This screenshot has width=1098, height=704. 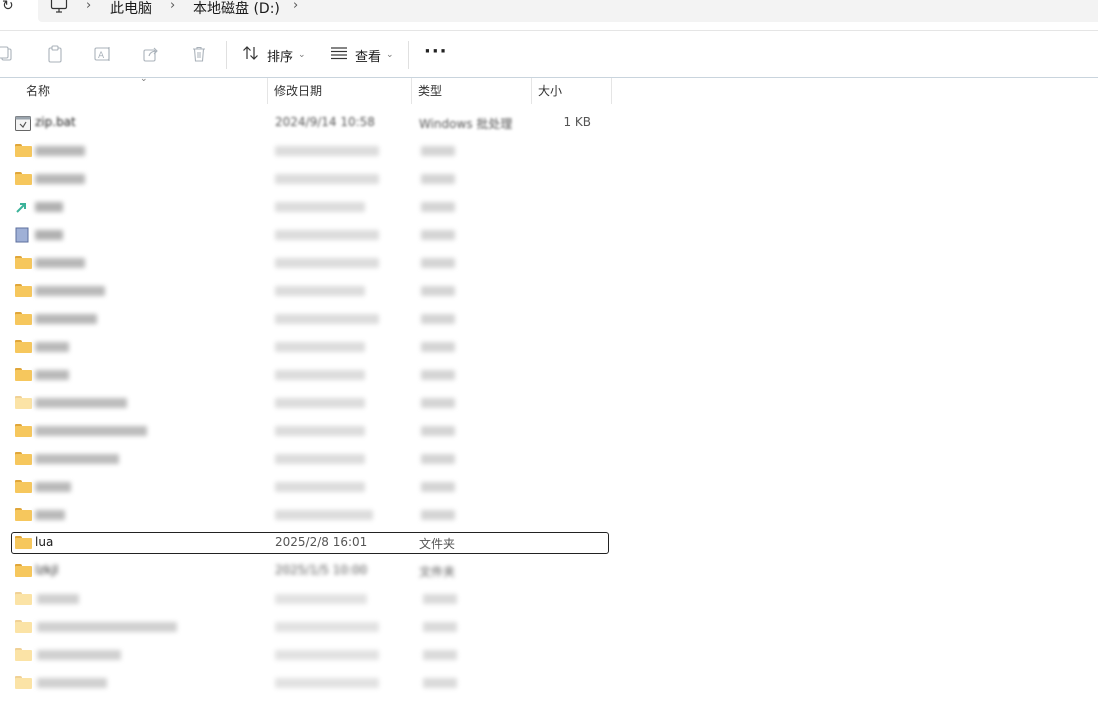 What do you see at coordinates (577, 122) in the screenshot?
I see `file-size: 1 KB` at bounding box center [577, 122].